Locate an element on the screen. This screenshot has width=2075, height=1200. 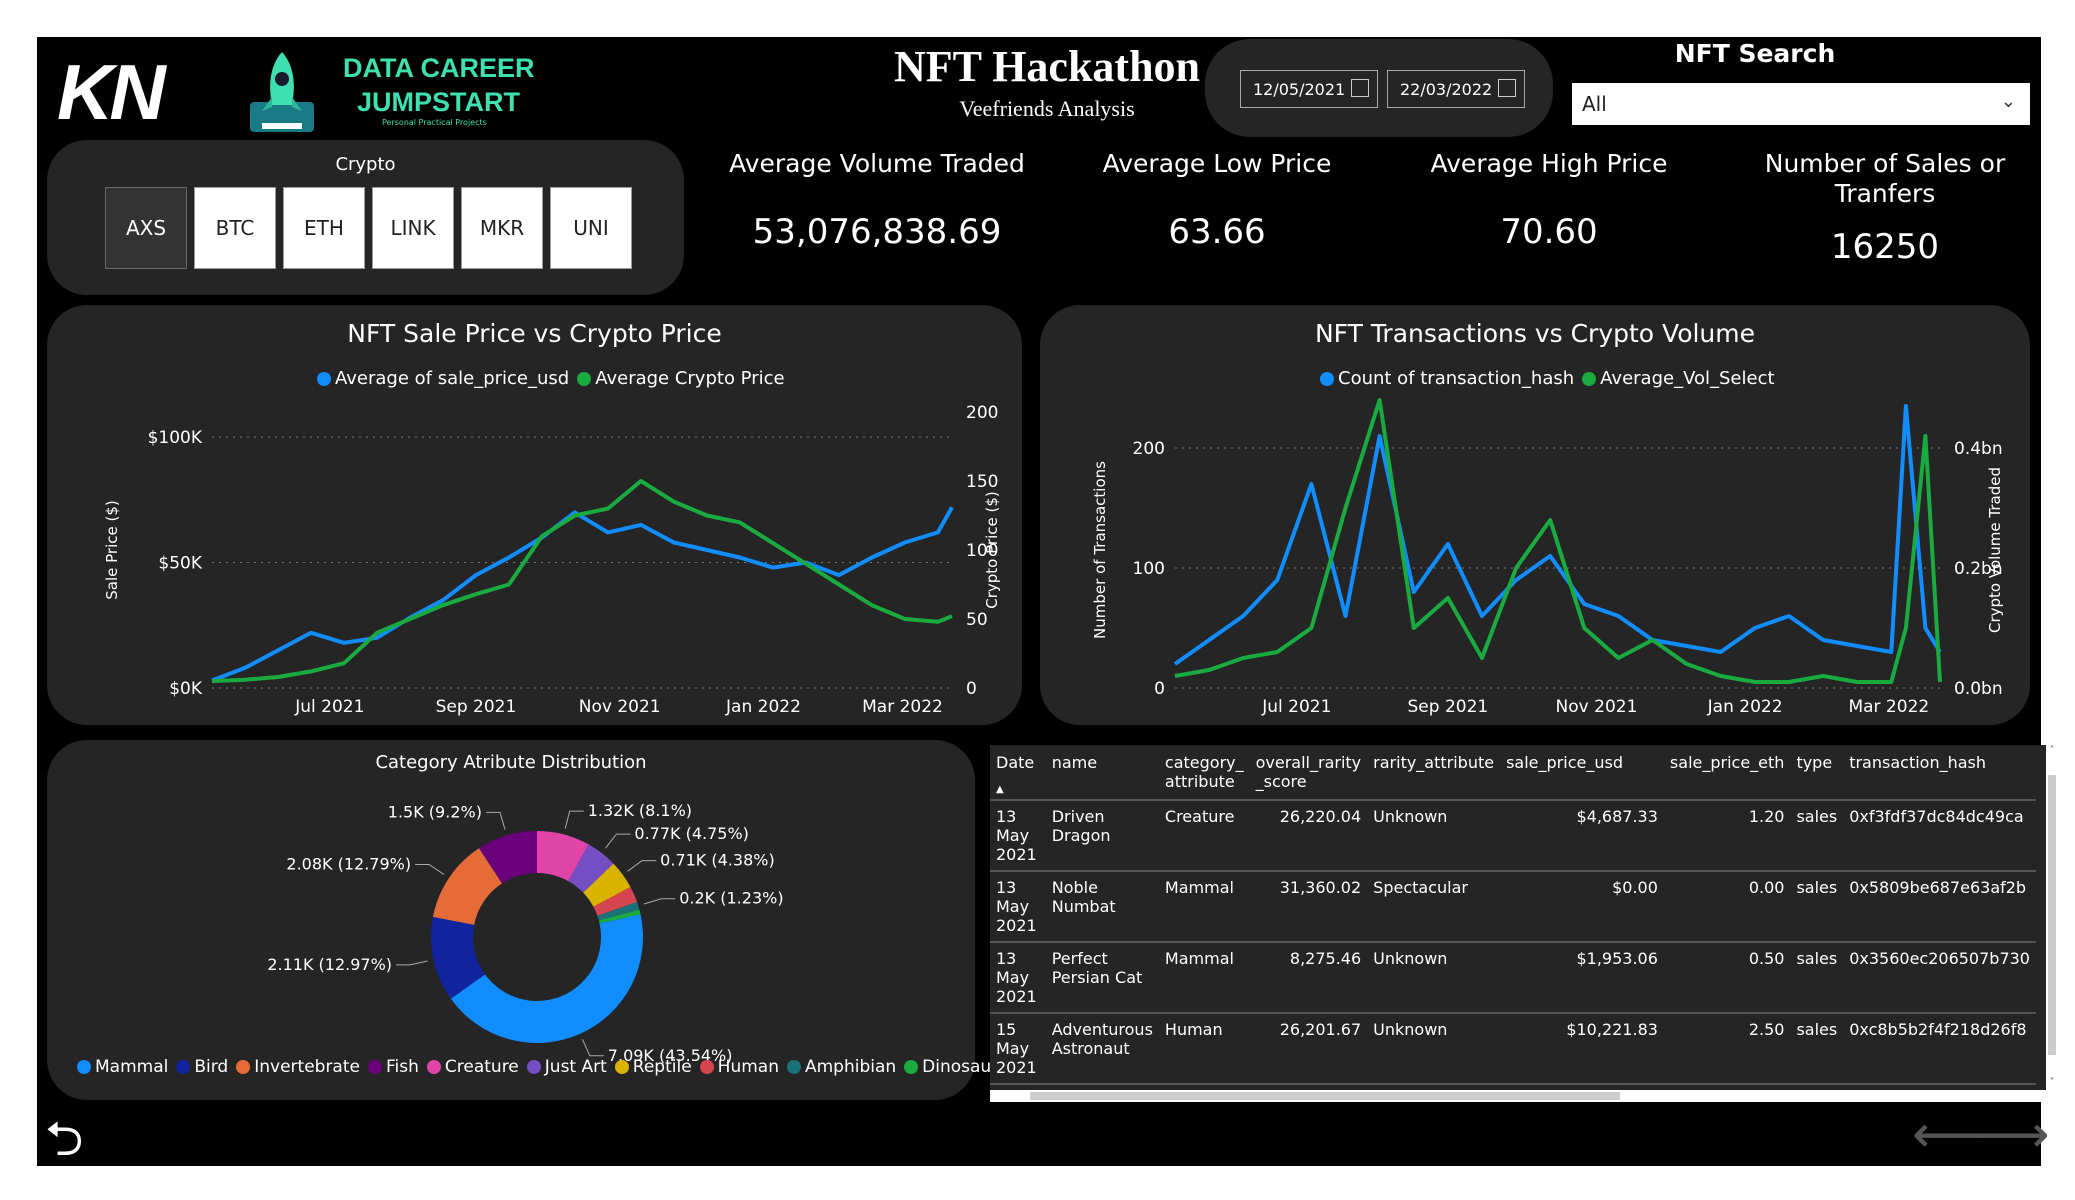
y2-tick-label: 0.4bn is located at coordinates (1978, 449).